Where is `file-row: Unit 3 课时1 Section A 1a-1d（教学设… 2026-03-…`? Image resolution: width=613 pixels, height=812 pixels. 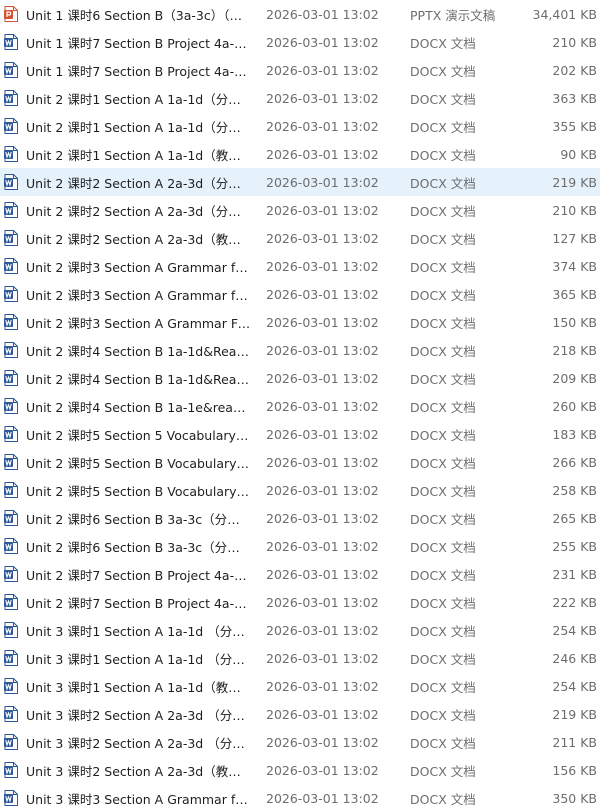
file-row: Unit 3 课时1 Section A 1a-1d（教学设… 2026-03-… is located at coordinates (300, 686).